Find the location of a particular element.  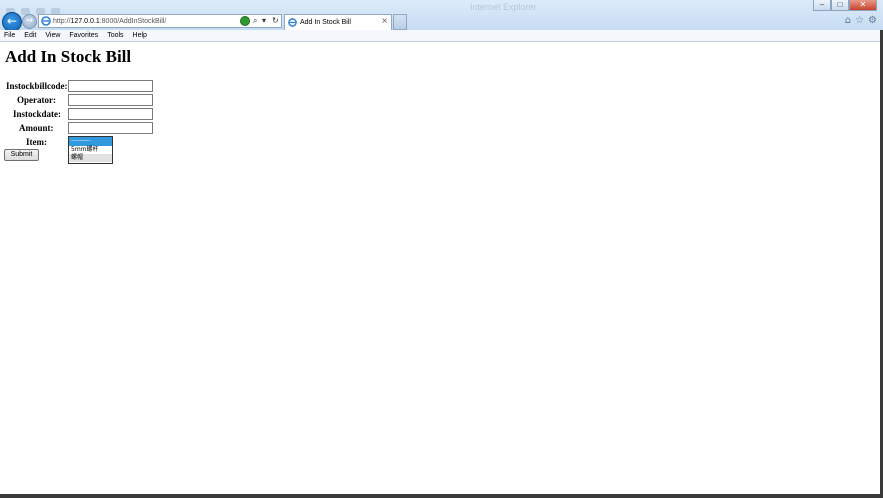

amount-input is located at coordinates (110, 128).